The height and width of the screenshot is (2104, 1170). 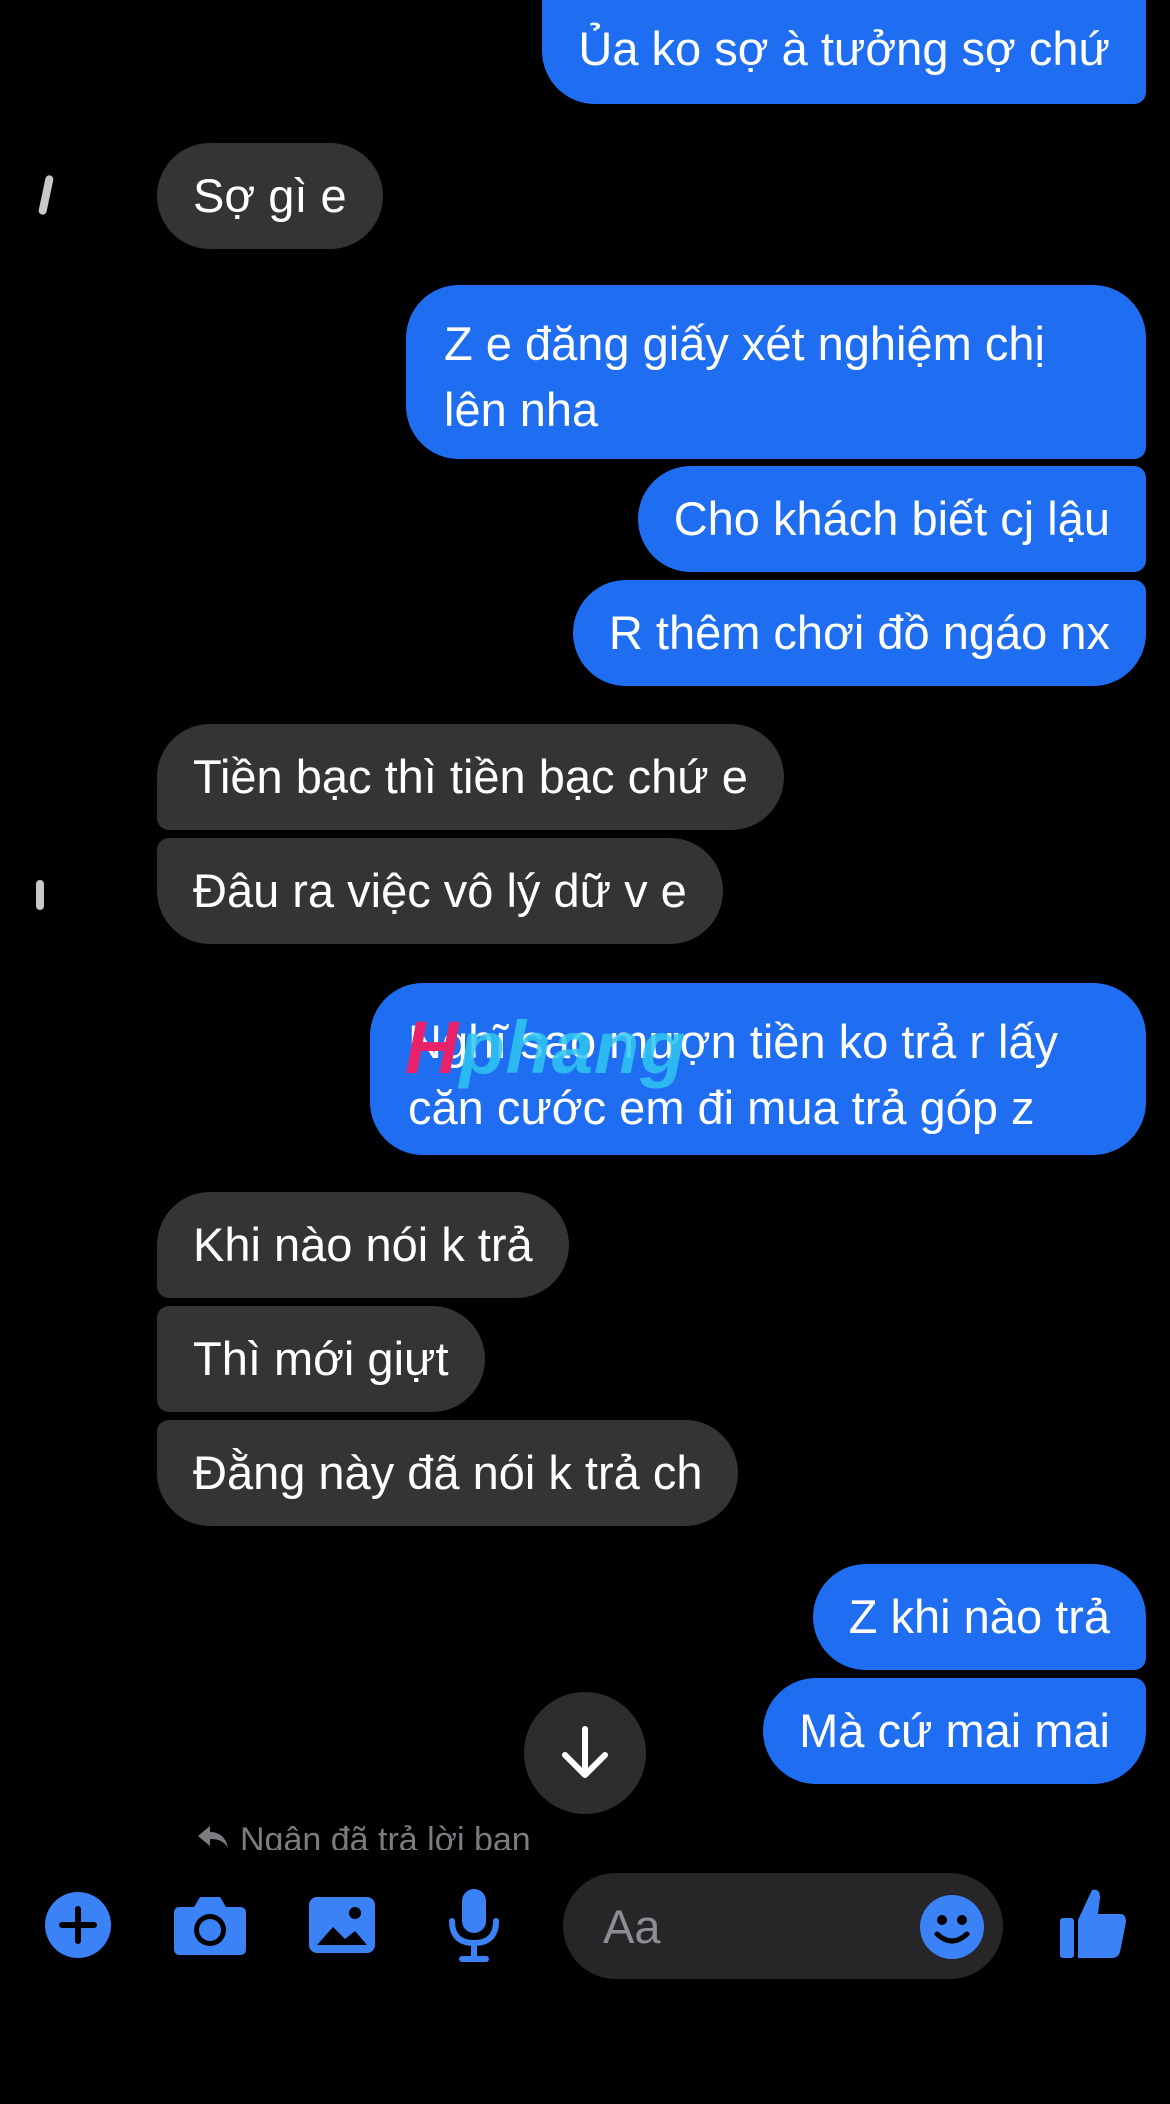 I want to click on scroll-down-button, so click(x=585, y=1753).